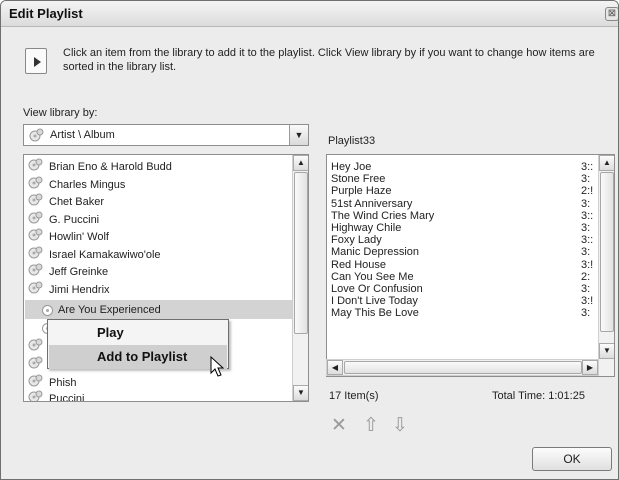  What do you see at coordinates (77, 202) in the screenshot?
I see `library-item-label: Chet Baker` at bounding box center [77, 202].